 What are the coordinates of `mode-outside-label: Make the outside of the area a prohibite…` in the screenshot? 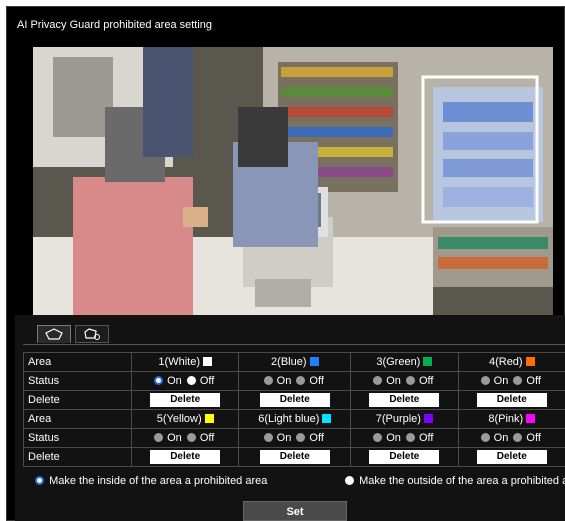 It's located at (462, 481).